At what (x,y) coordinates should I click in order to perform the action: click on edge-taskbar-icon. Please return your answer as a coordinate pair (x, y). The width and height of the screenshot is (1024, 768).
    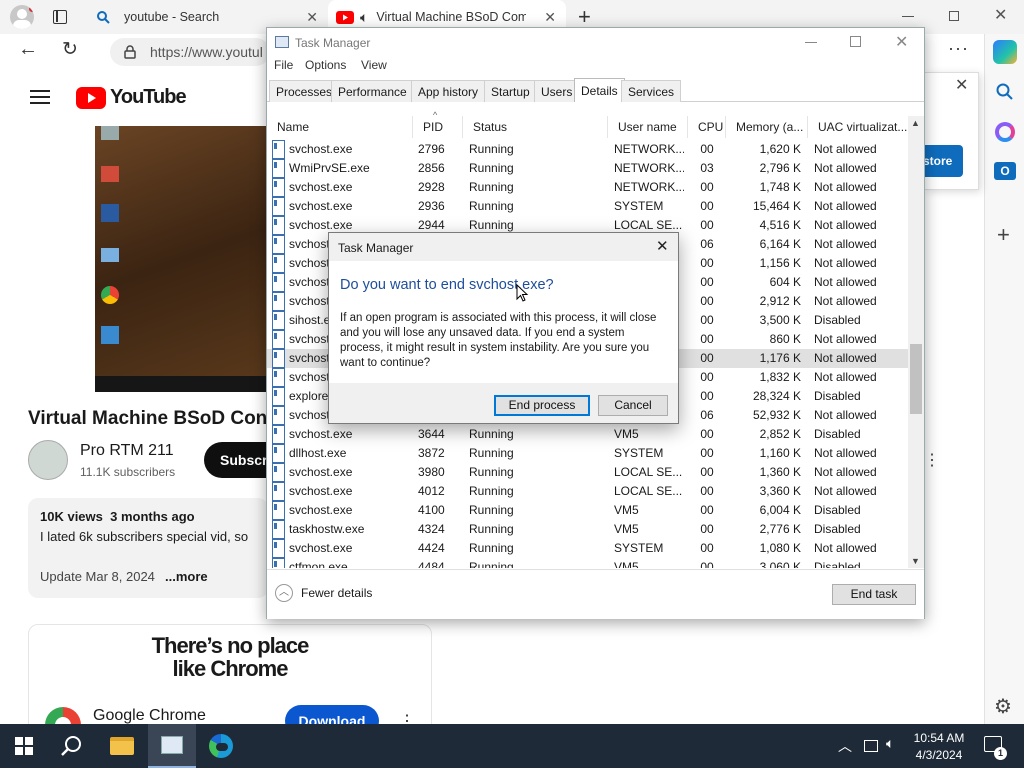
    Looking at the image, I should click on (221, 746).